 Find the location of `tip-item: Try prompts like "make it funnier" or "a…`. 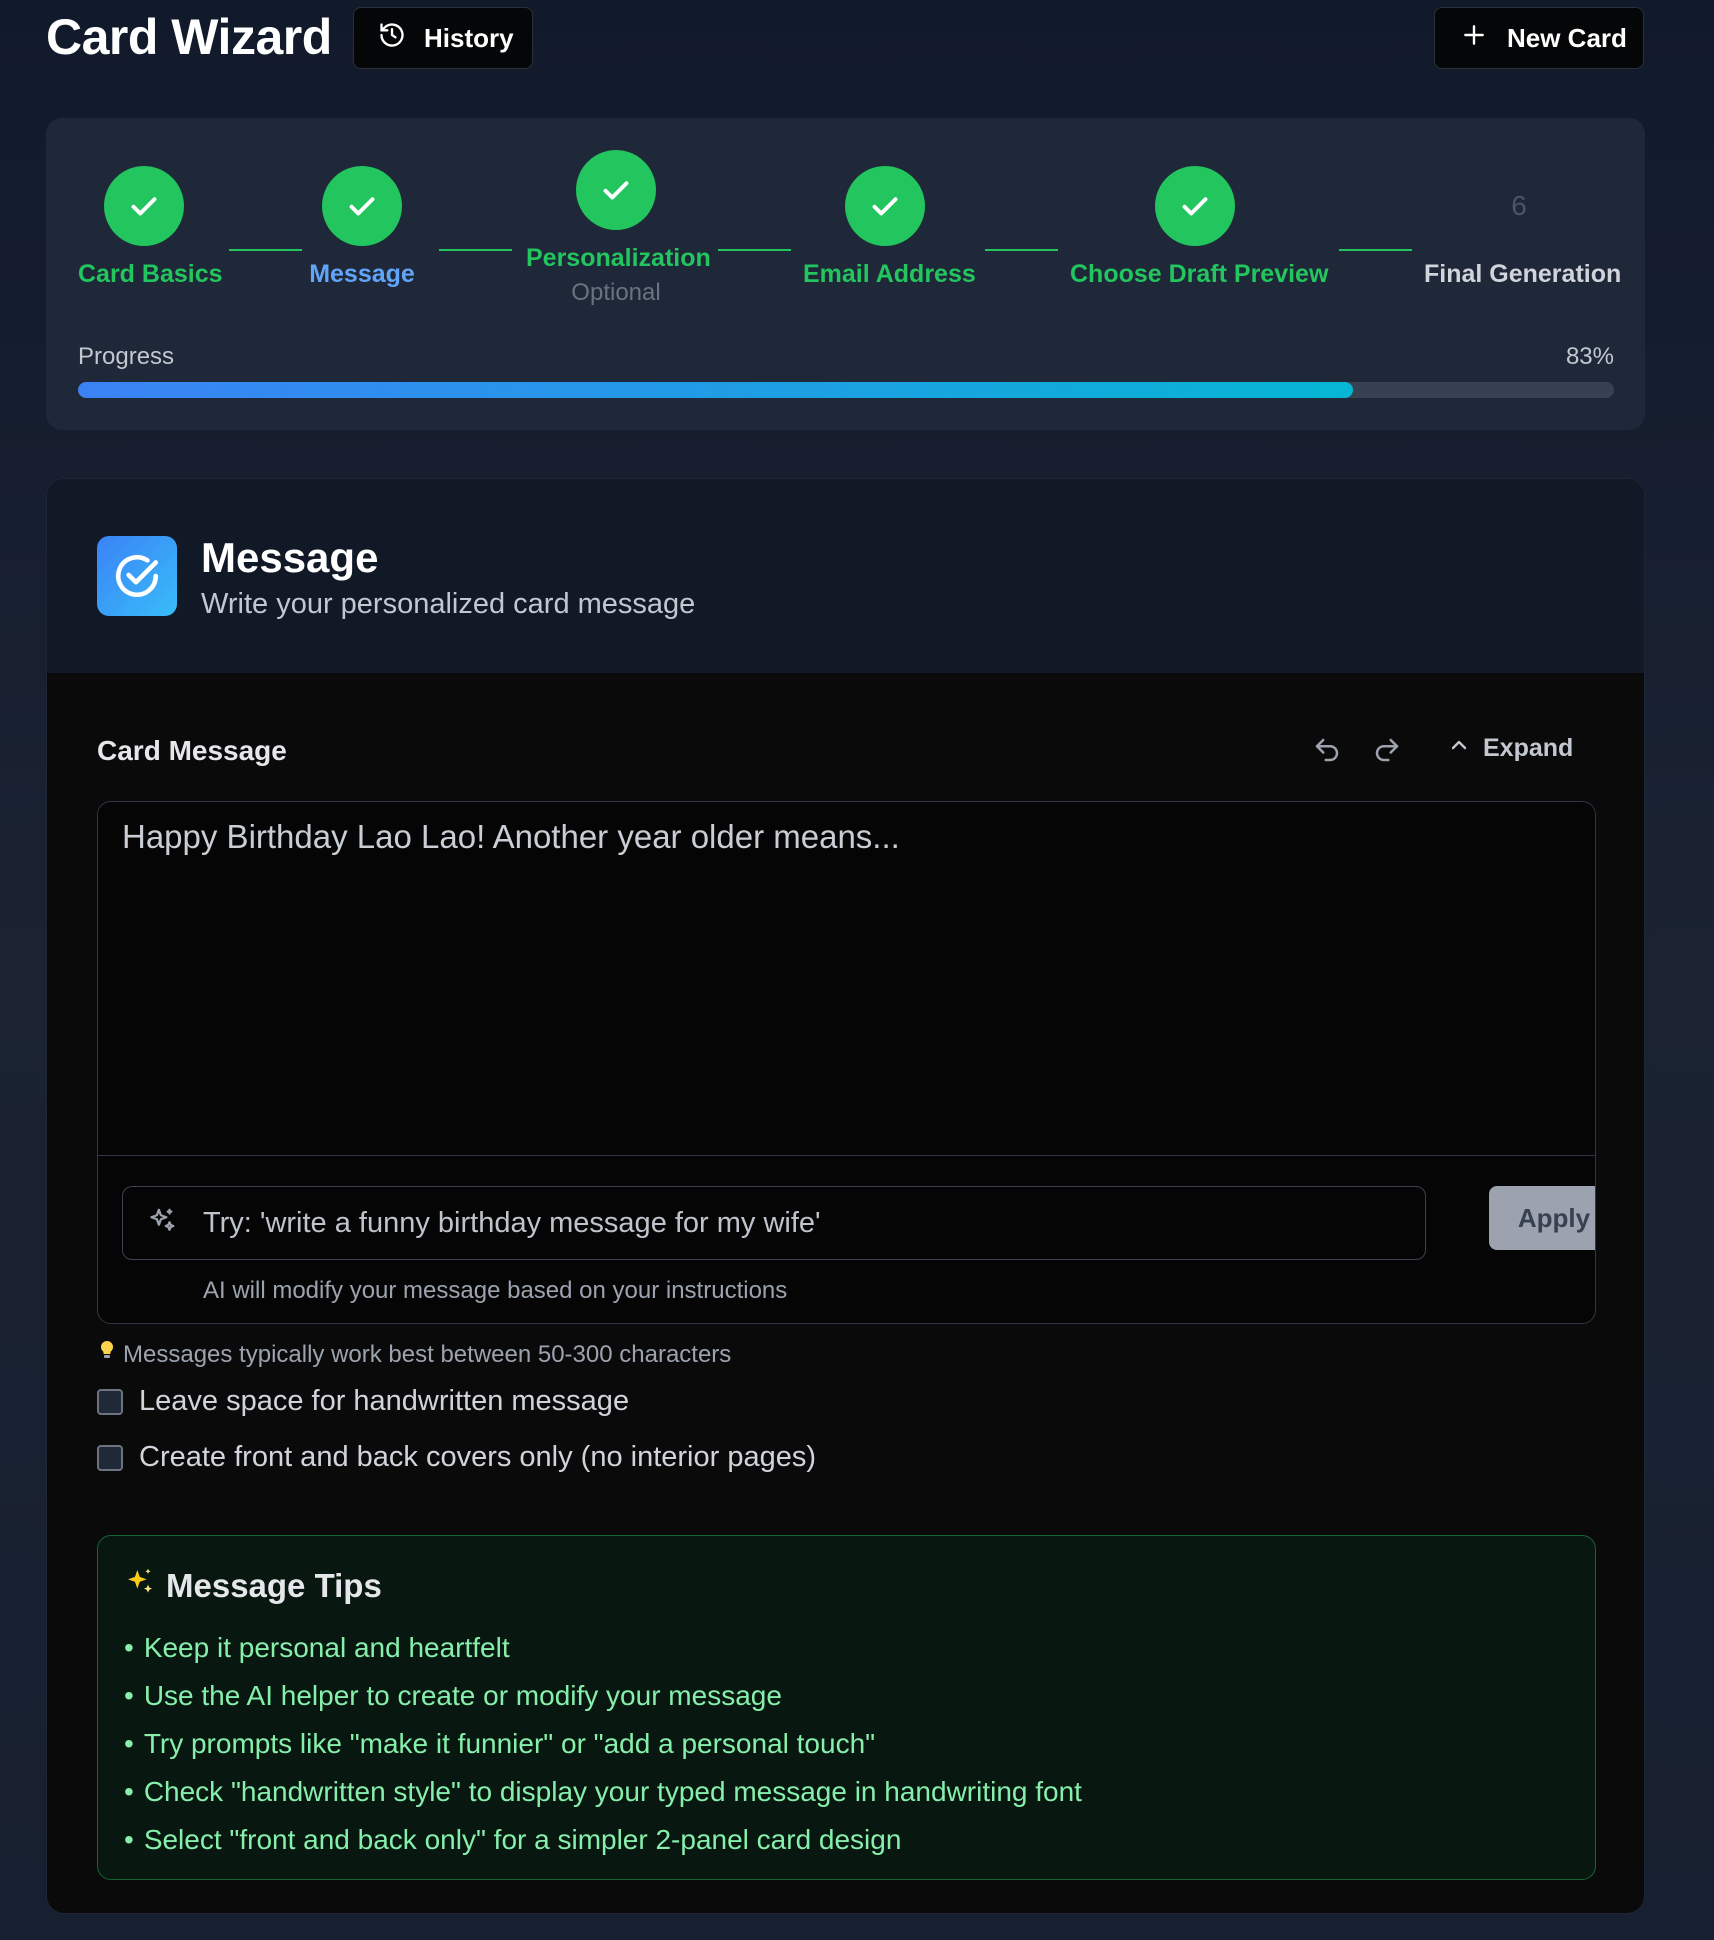

tip-item: Try prompts like "make it funnier" or "a… is located at coordinates (846, 1744).